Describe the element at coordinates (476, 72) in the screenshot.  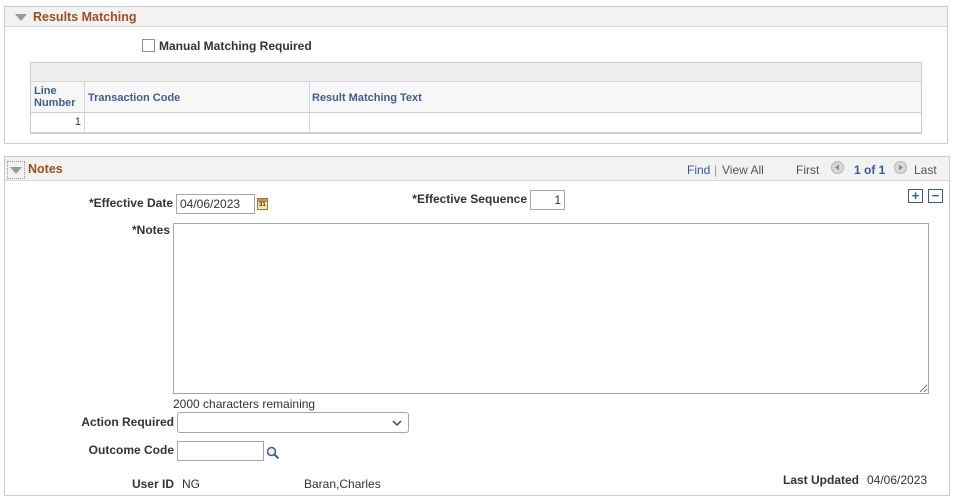
I see `grid-title-bar` at that location.